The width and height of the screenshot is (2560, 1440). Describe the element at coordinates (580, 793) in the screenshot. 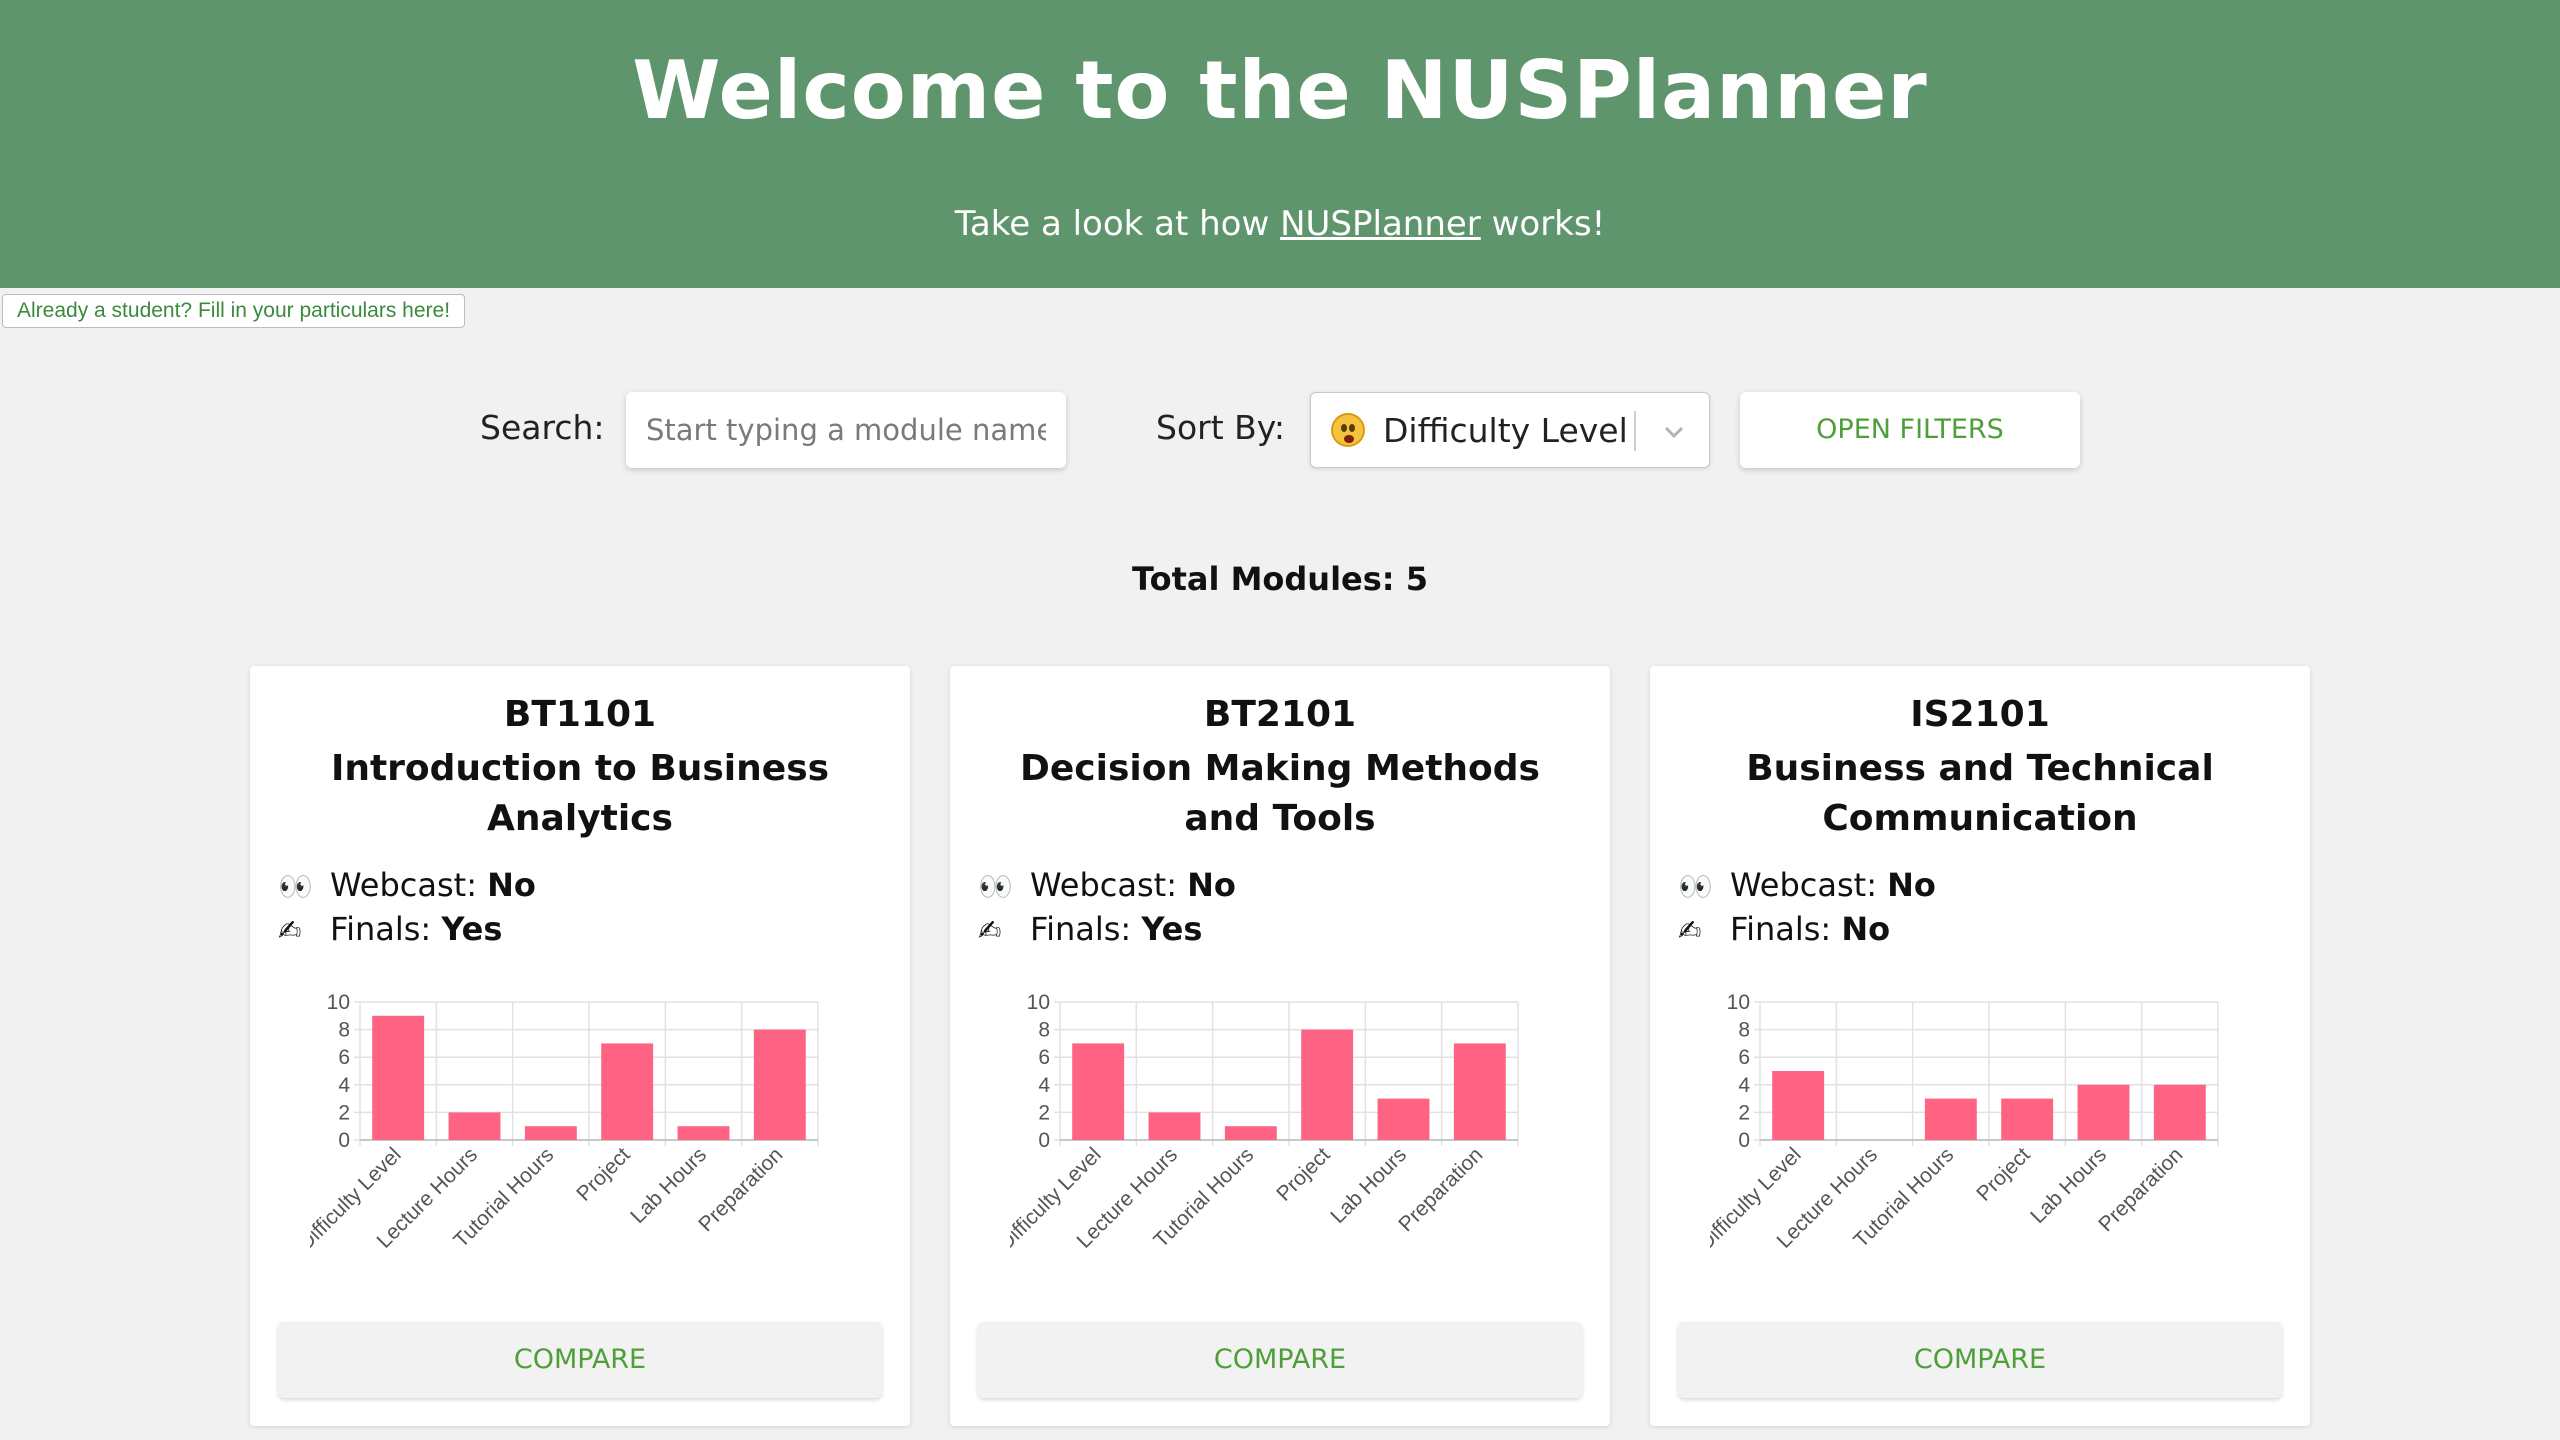

I see `module-title: Introduction to Business Analytics` at that location.